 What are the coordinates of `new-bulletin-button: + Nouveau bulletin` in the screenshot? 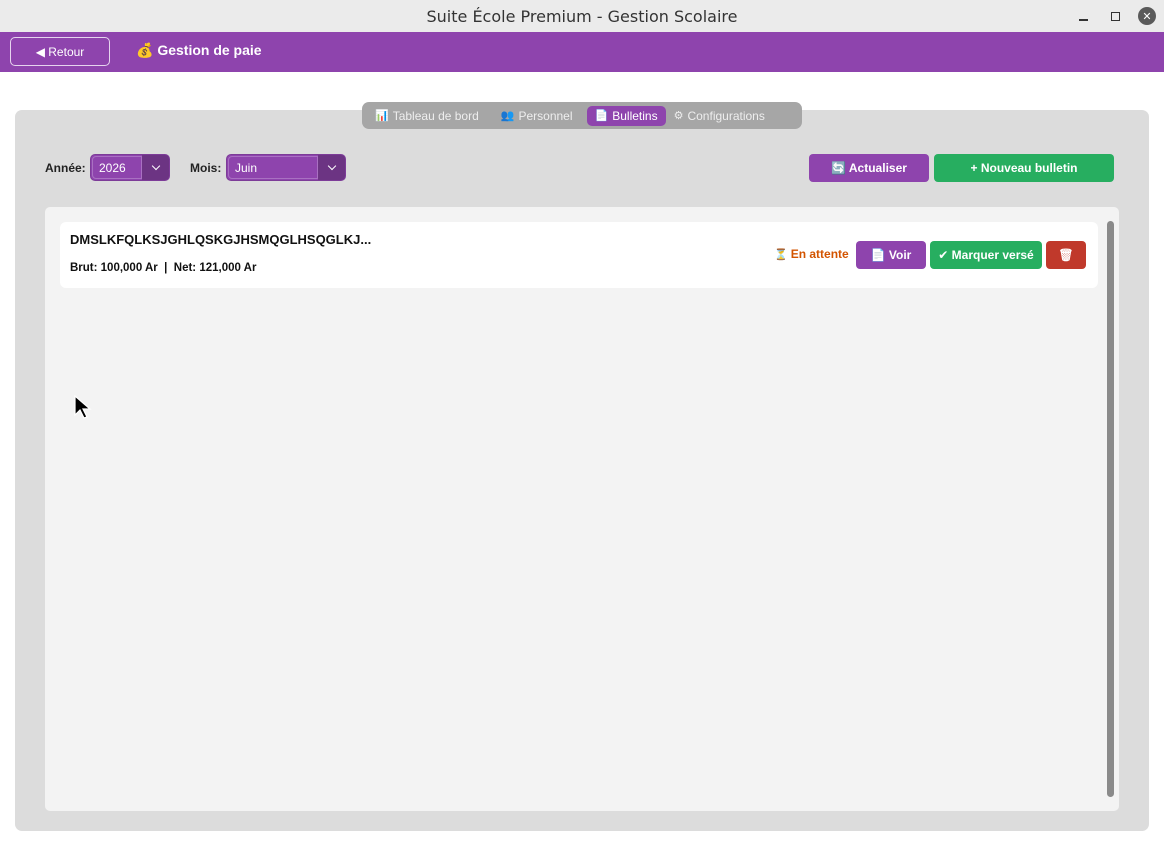 It's located at (1024, 168).